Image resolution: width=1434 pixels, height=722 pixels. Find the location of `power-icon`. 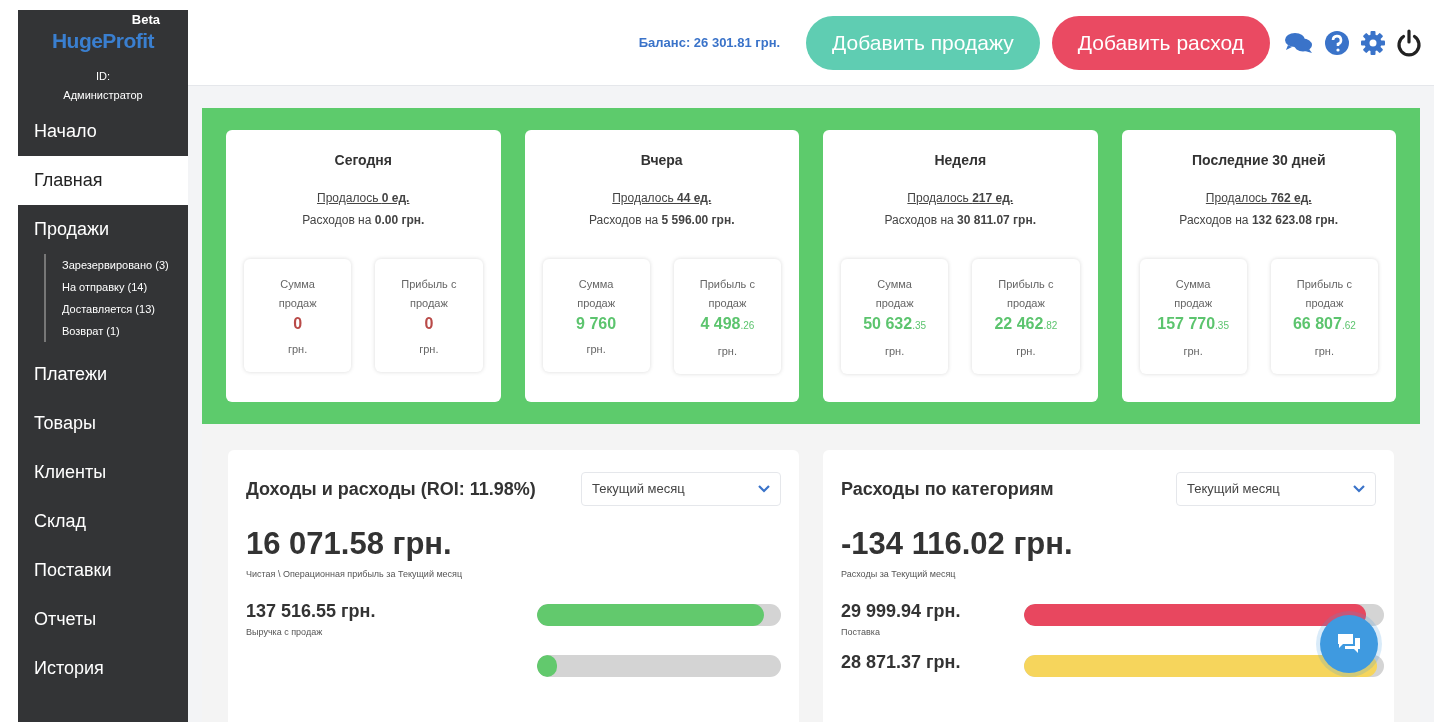

power-icon is located at coordinates (1409, 42).